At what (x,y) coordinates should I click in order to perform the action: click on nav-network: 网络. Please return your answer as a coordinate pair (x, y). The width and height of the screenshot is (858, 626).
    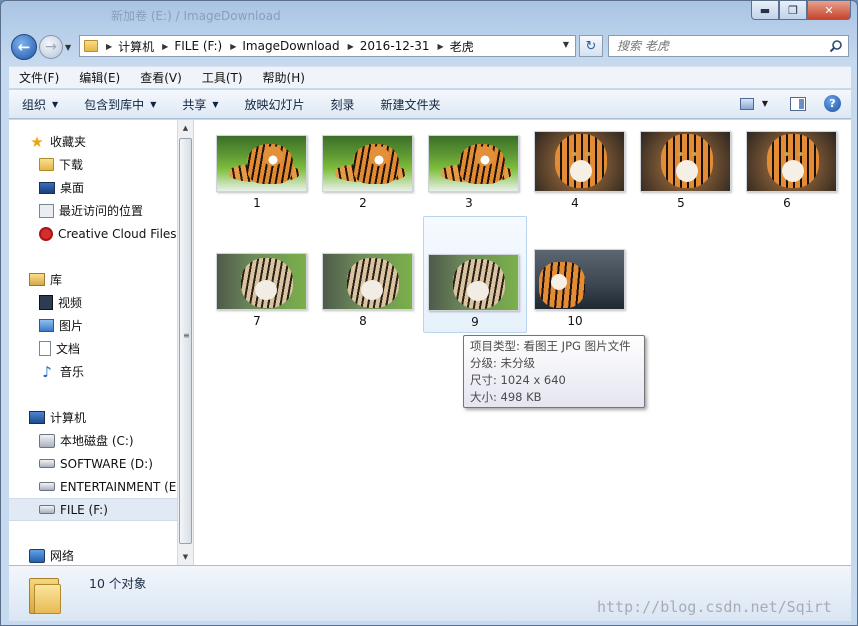
    Looking at the image, I should click on (93, 554).